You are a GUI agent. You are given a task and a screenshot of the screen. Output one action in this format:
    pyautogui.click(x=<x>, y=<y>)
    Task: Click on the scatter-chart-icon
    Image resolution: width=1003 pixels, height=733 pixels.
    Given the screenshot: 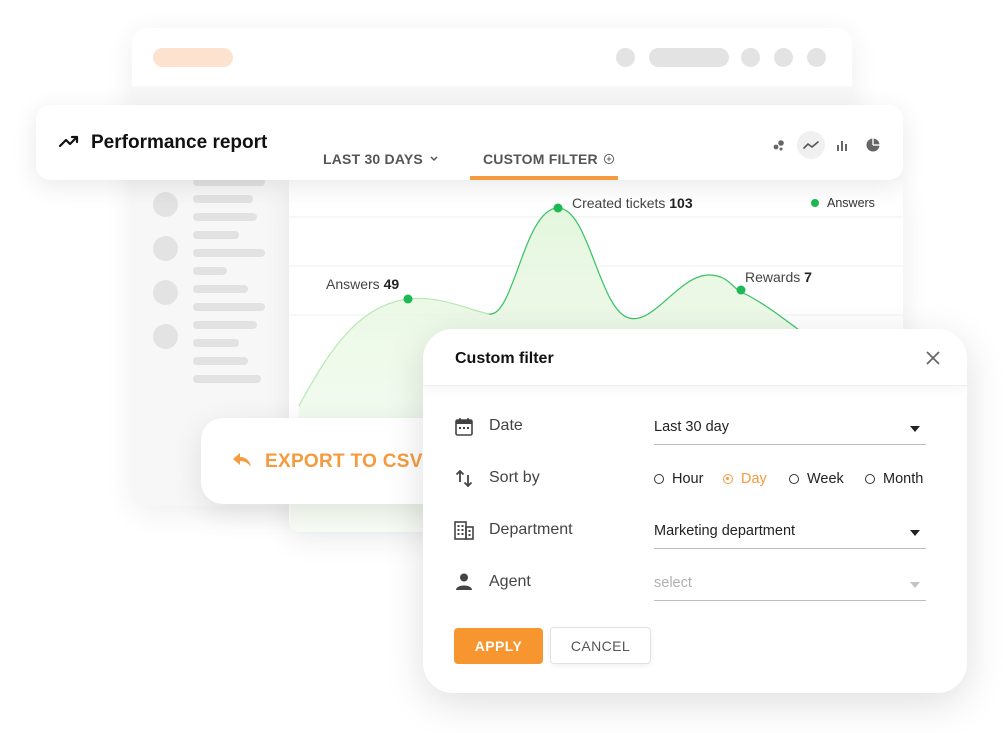 What is the action you would take?
    pyautogui.click(x=778, y=145)
    